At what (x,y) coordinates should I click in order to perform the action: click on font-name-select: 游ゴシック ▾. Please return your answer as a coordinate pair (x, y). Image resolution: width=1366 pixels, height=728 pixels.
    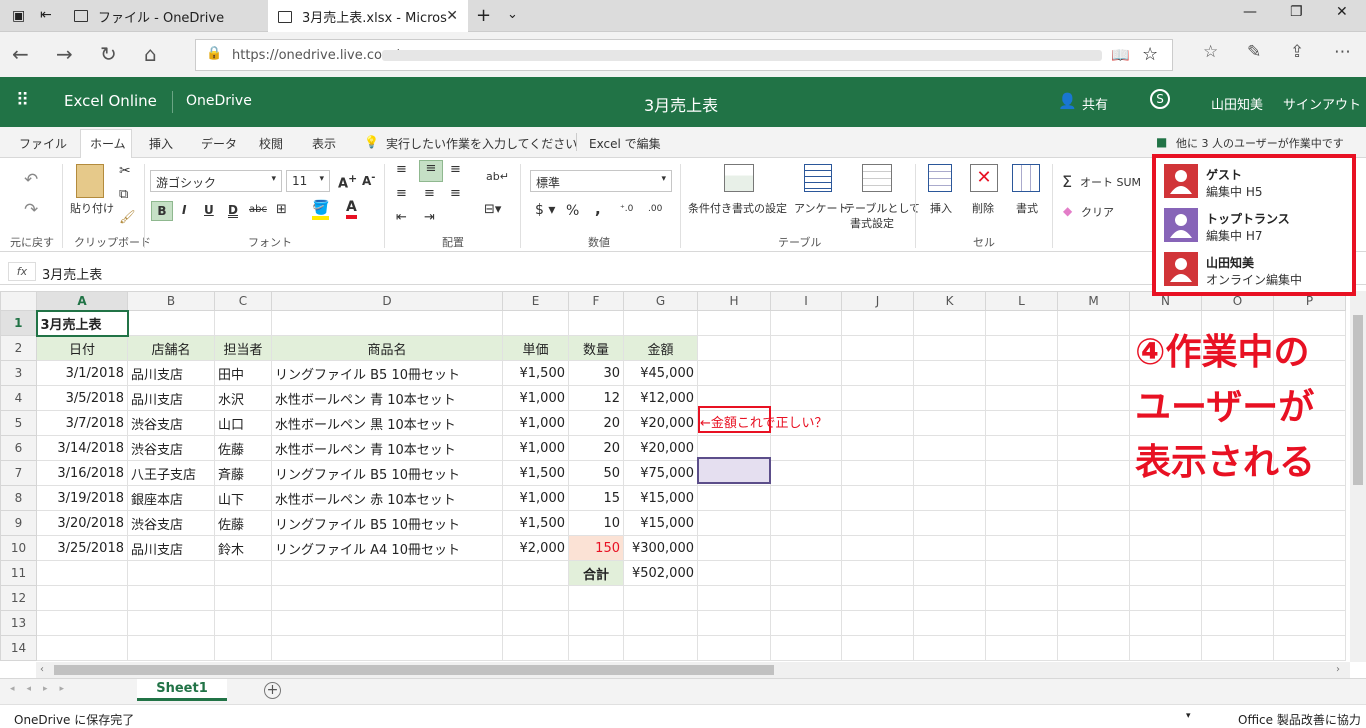
    Looking at the image, I should click on (216, 181).